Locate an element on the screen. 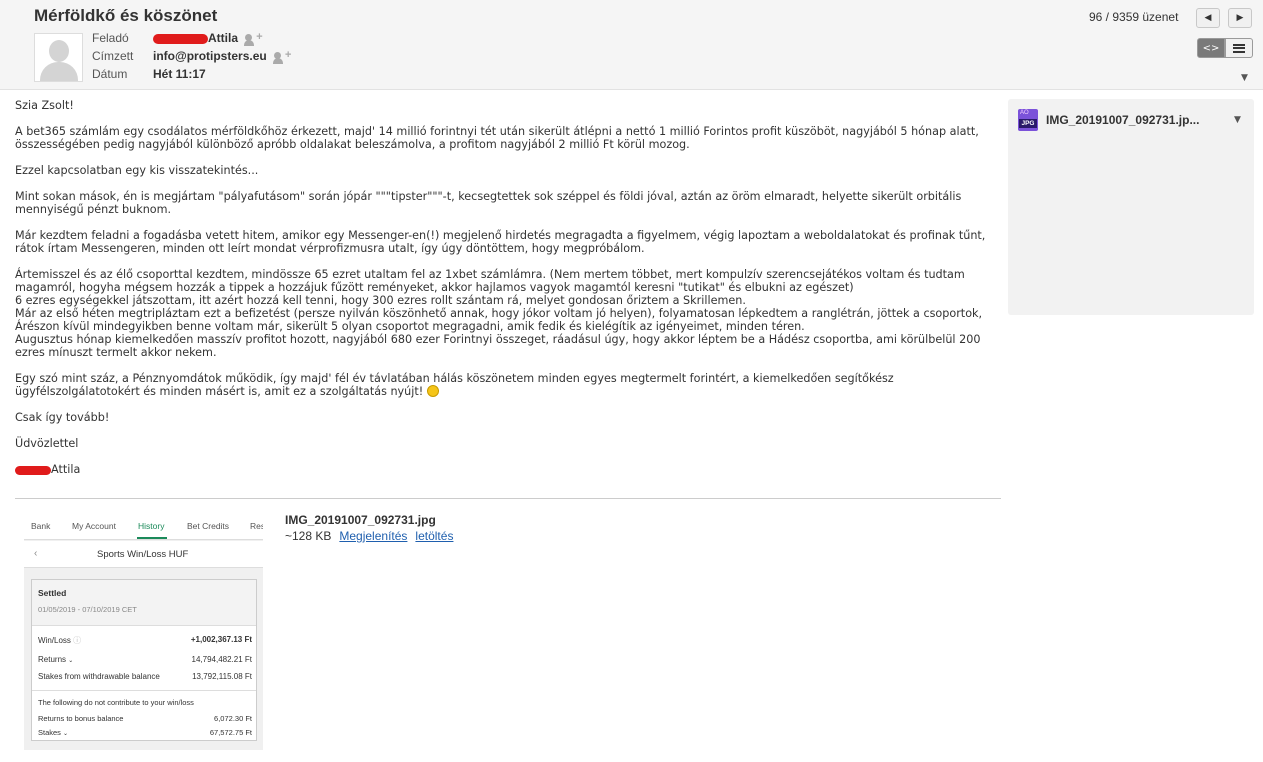  to-row: Címzett info@protipsters.eu + is located at coordinates (191, 56).